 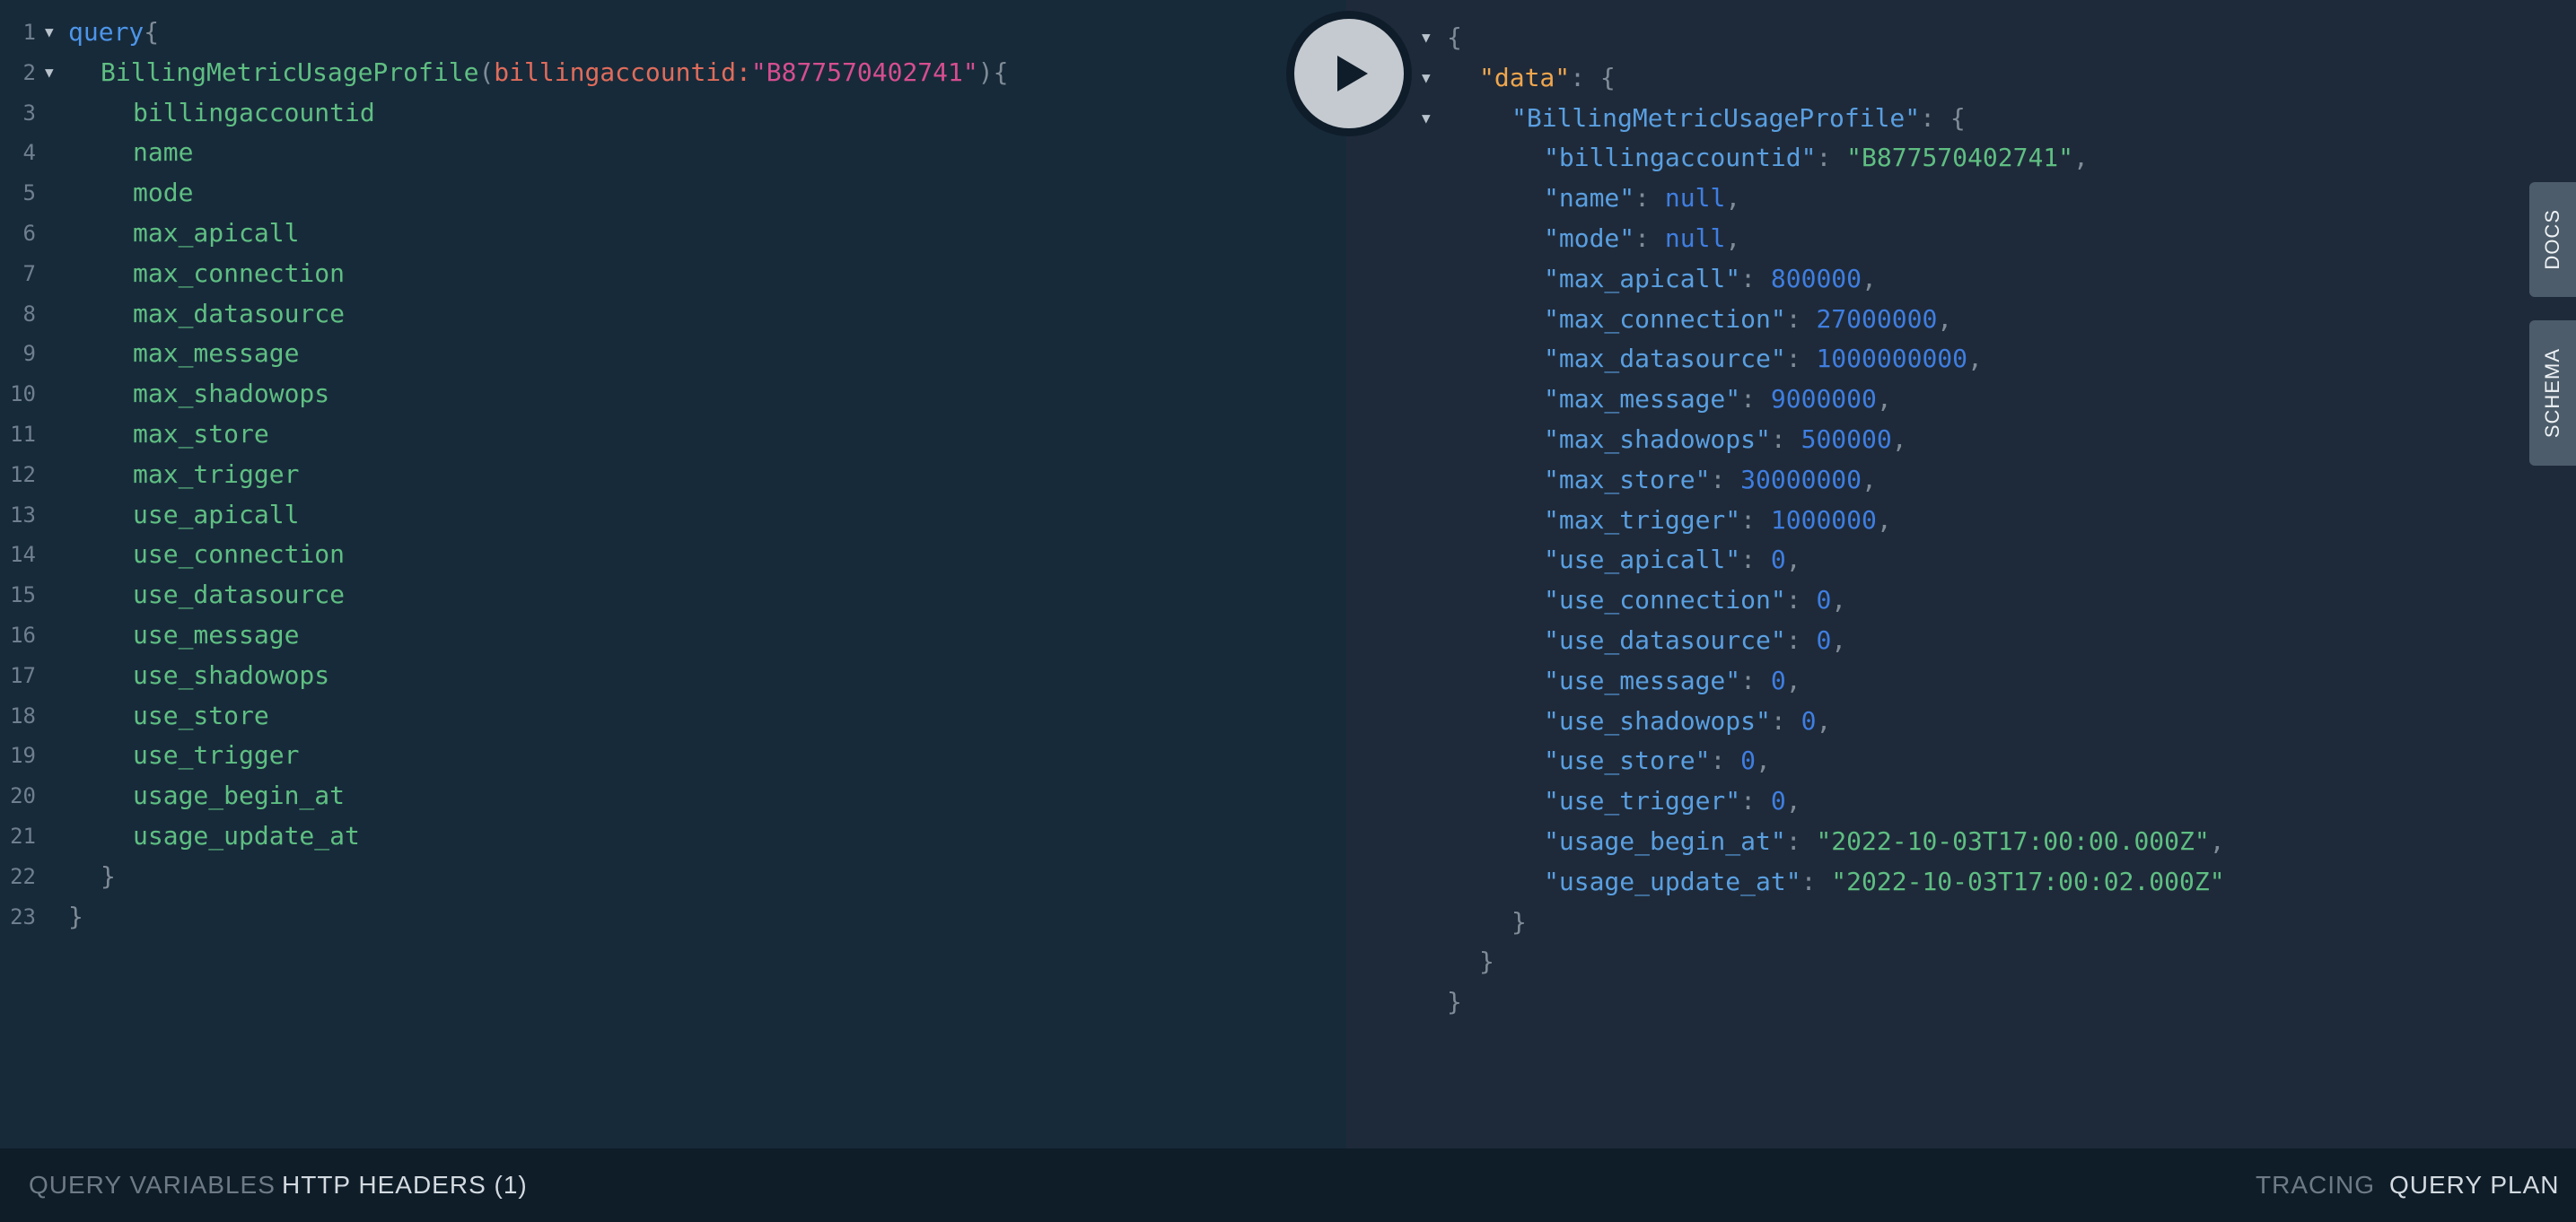 What do you see at coordinates (1695, 600) in the screenshot?
I see `result-content: "use_connection": 0,` at bounding box center [1695, 600].